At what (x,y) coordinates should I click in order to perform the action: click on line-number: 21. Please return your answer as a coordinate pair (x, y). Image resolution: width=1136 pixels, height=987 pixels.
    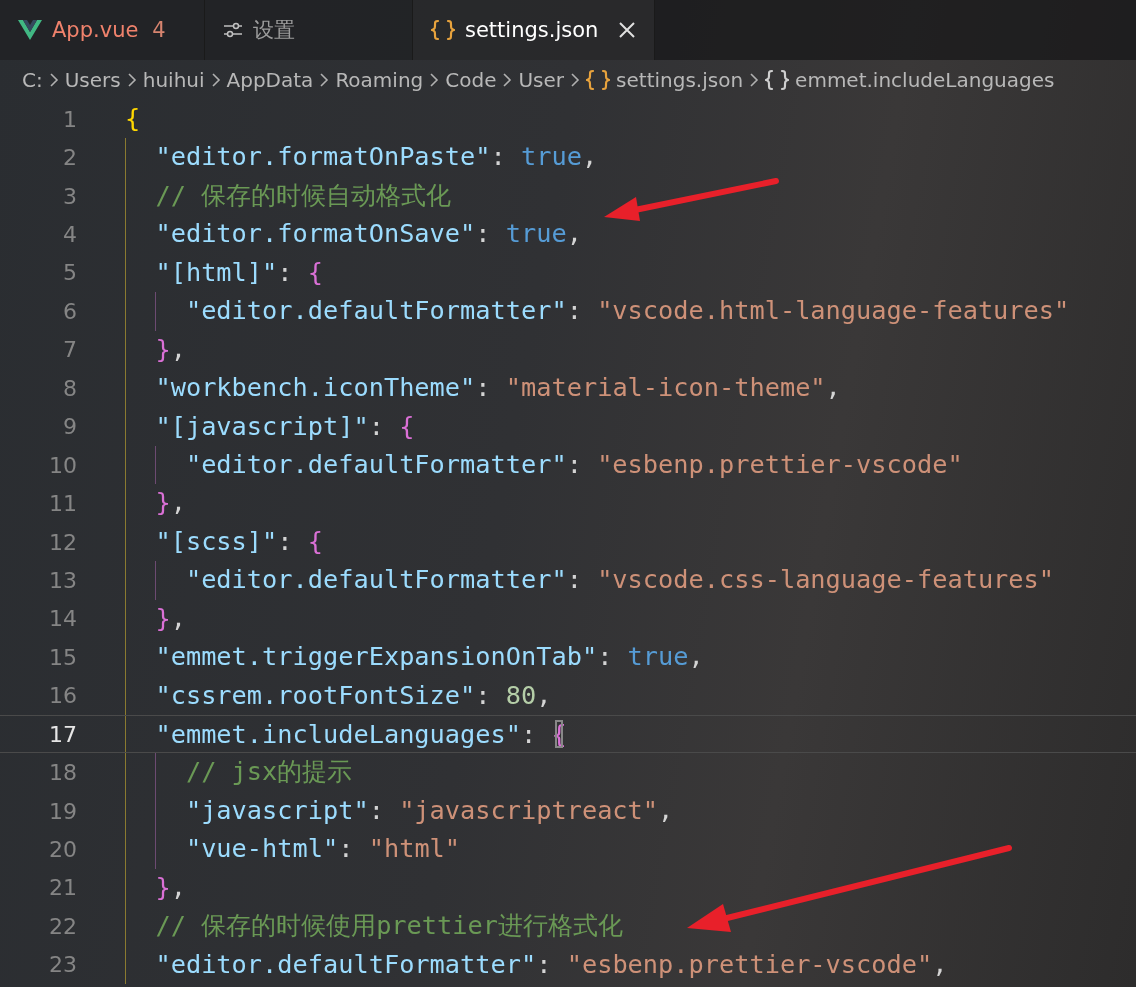
    Looking at the image, I should click on (62, 888).